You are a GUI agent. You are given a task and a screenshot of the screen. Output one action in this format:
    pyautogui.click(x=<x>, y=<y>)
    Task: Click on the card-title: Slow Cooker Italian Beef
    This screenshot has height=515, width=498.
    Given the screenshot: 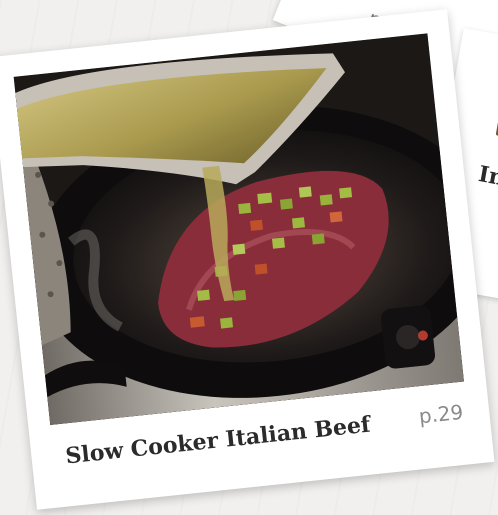 What is the action you would take?
    pyautogui.click(x=218, y=440)
    